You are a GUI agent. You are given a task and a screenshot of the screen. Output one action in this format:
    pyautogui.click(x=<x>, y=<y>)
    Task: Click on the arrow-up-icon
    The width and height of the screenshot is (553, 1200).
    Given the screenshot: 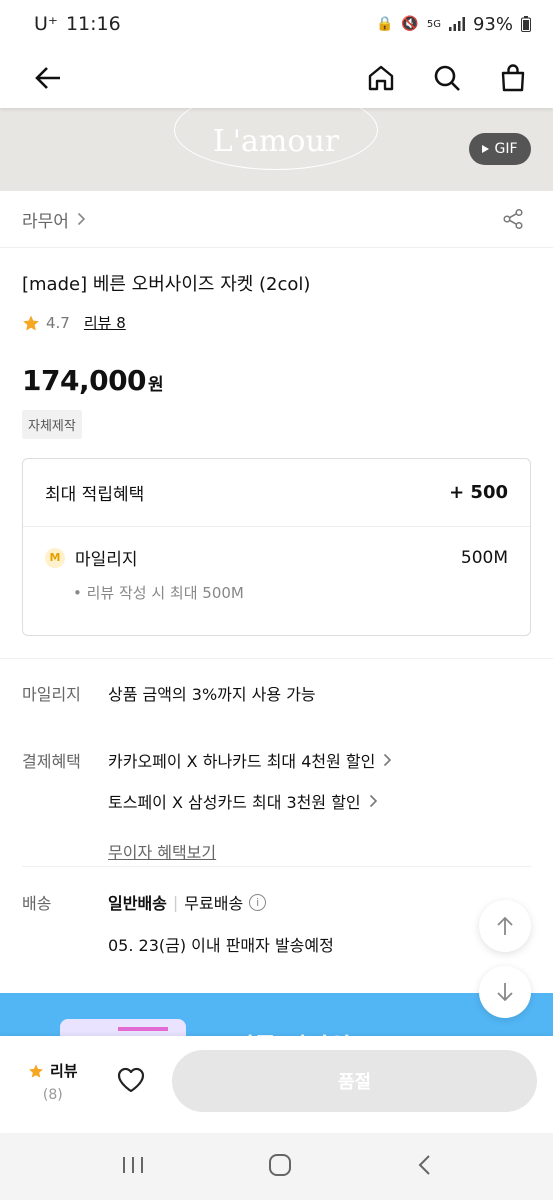 What is the action you would take?
    pyautogui.click(x=505, y=925)
    